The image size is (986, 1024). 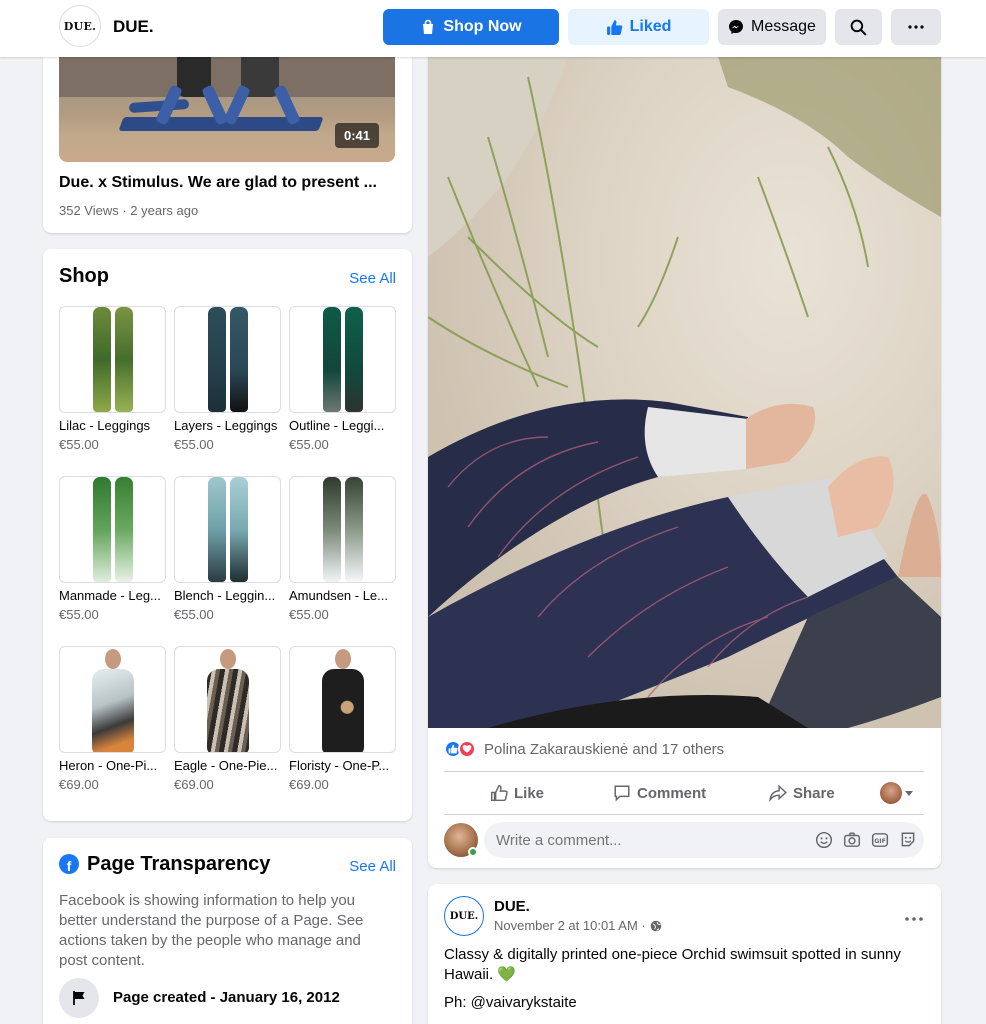 I want to click on product-item: Eagle - One-Pie... €69.00, so click(x=227, y=719).